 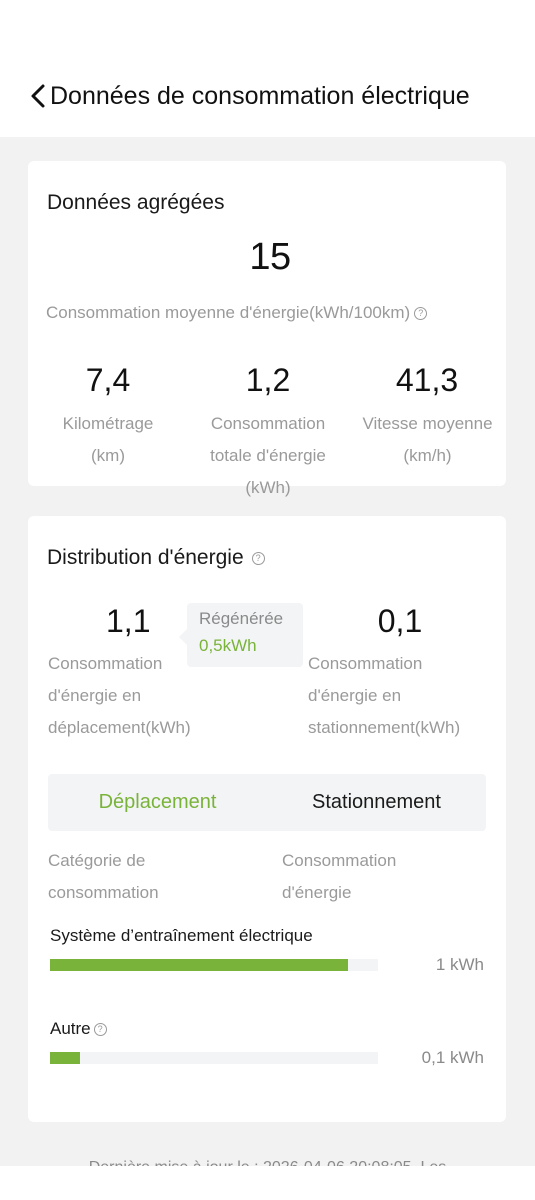 I want to click on bottom-area, so click(x=267, y=1183).